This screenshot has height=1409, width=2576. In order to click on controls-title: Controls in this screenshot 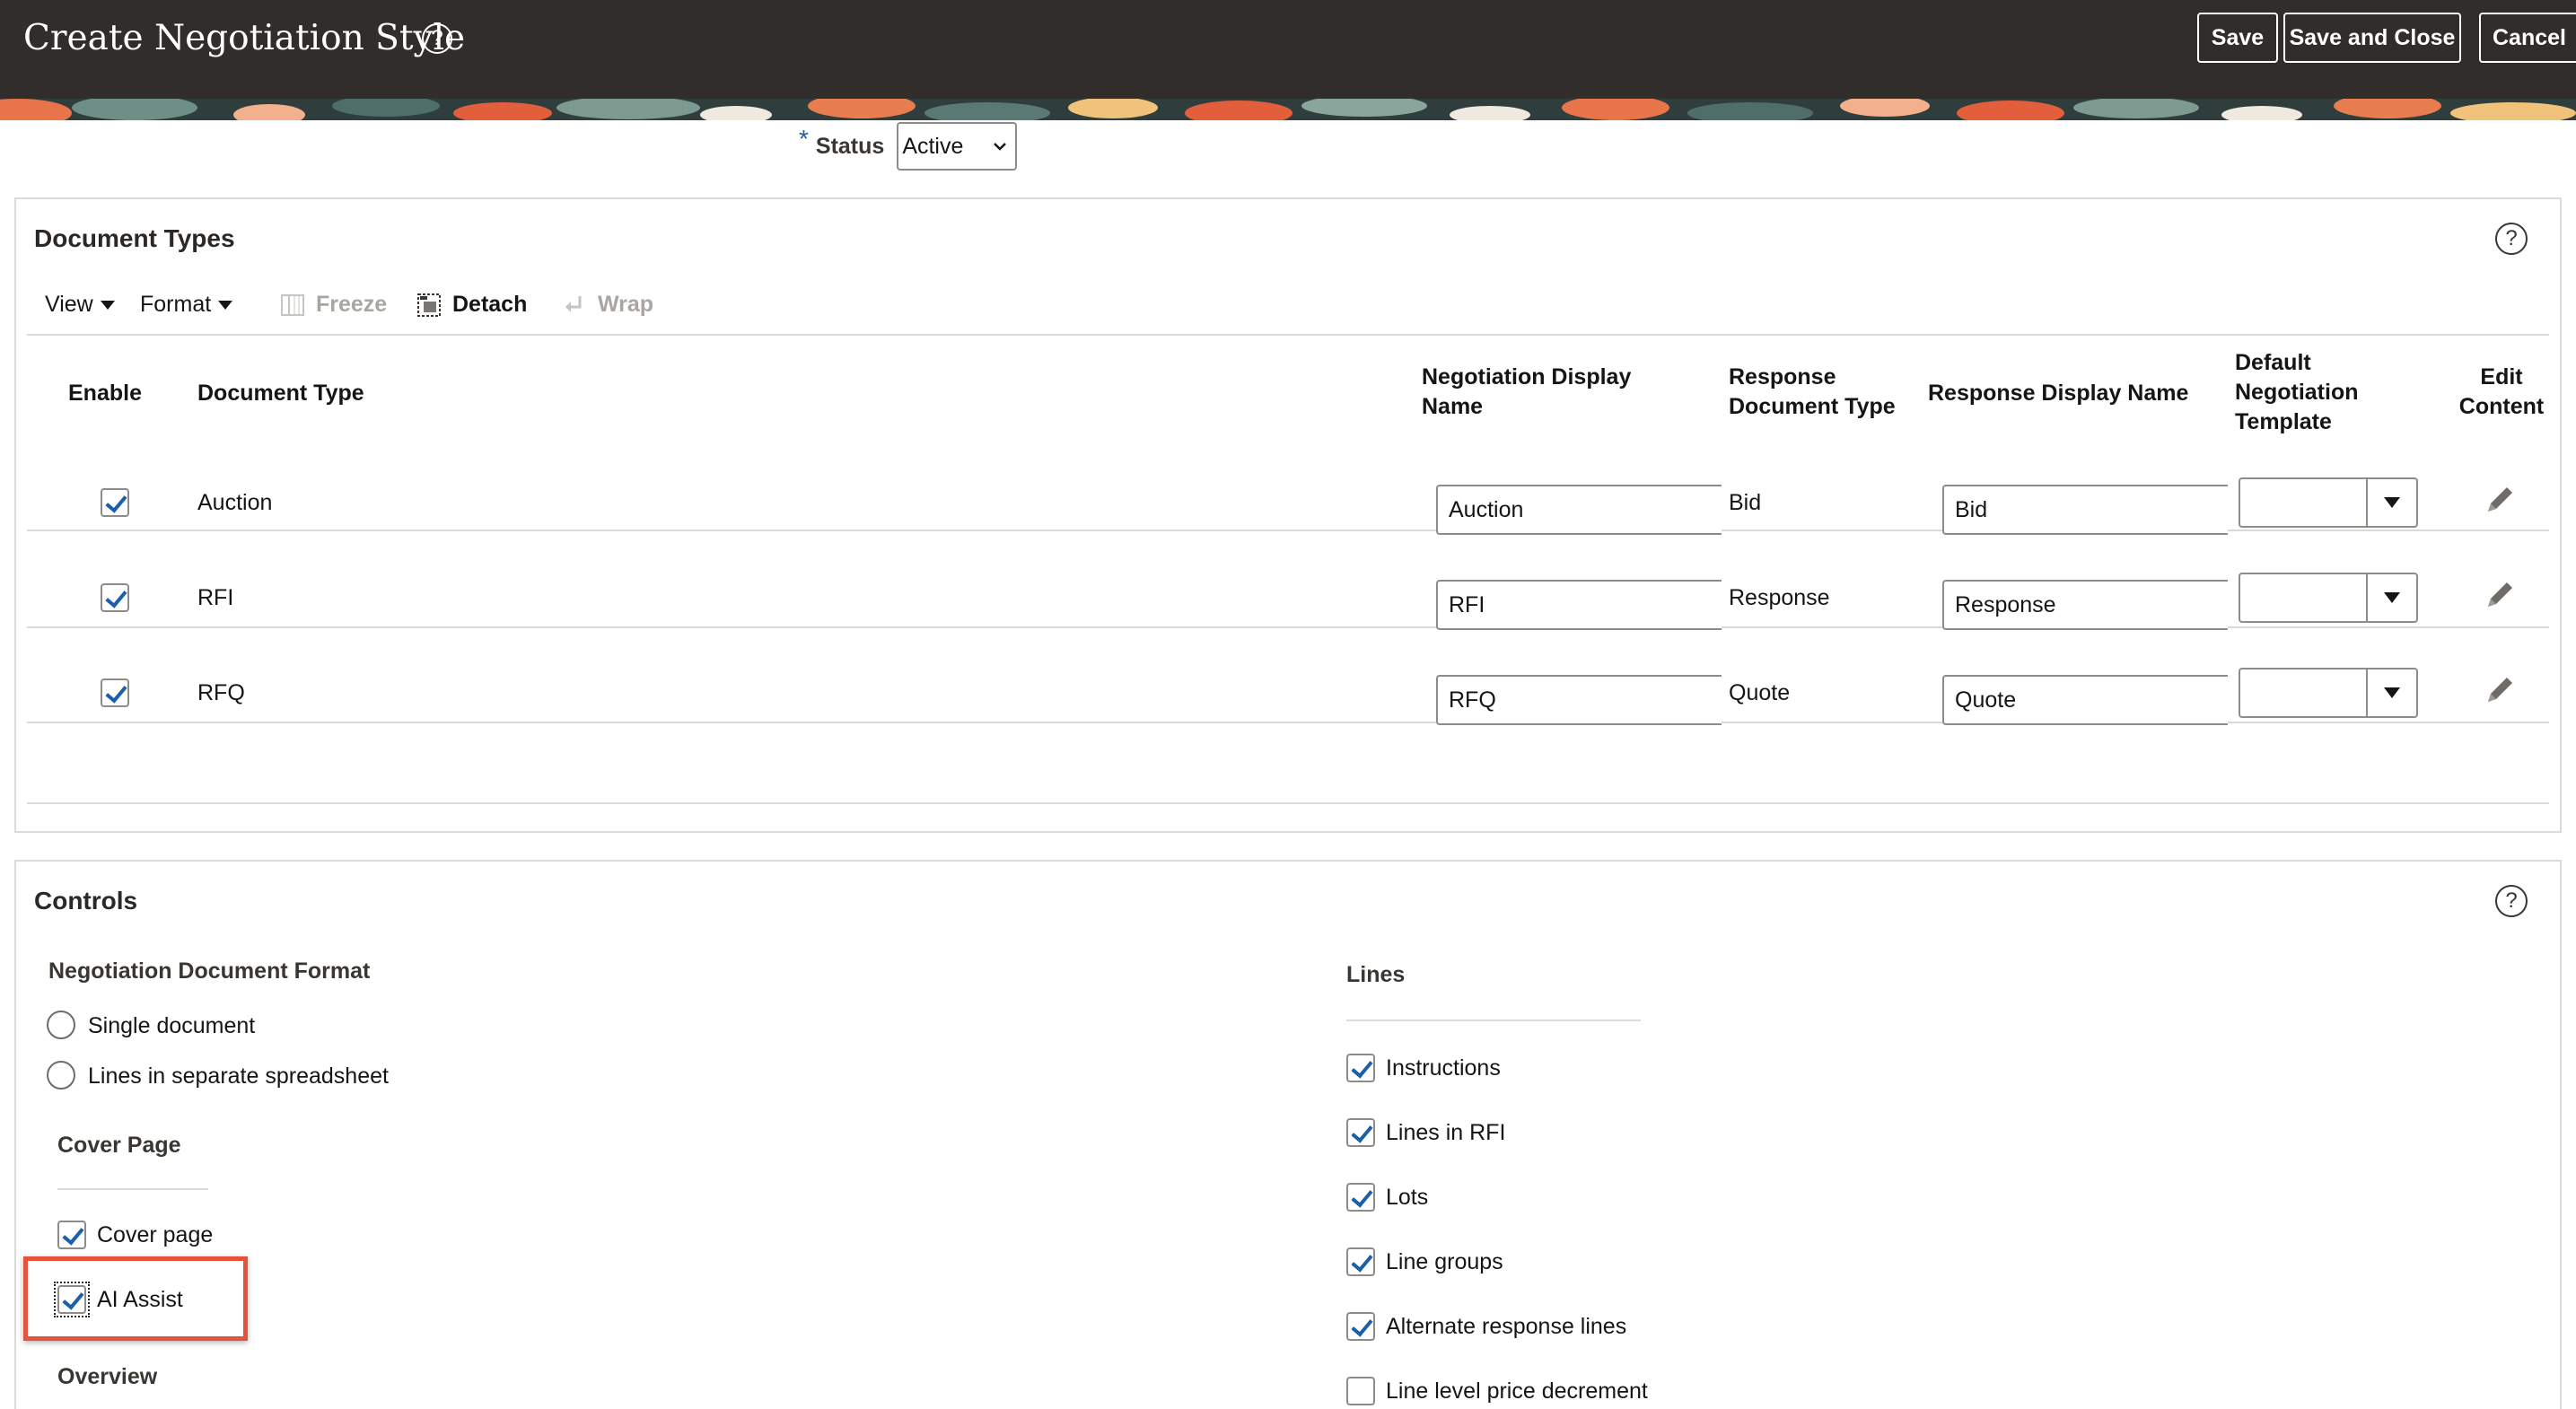, I will do `click(86, 901)`.